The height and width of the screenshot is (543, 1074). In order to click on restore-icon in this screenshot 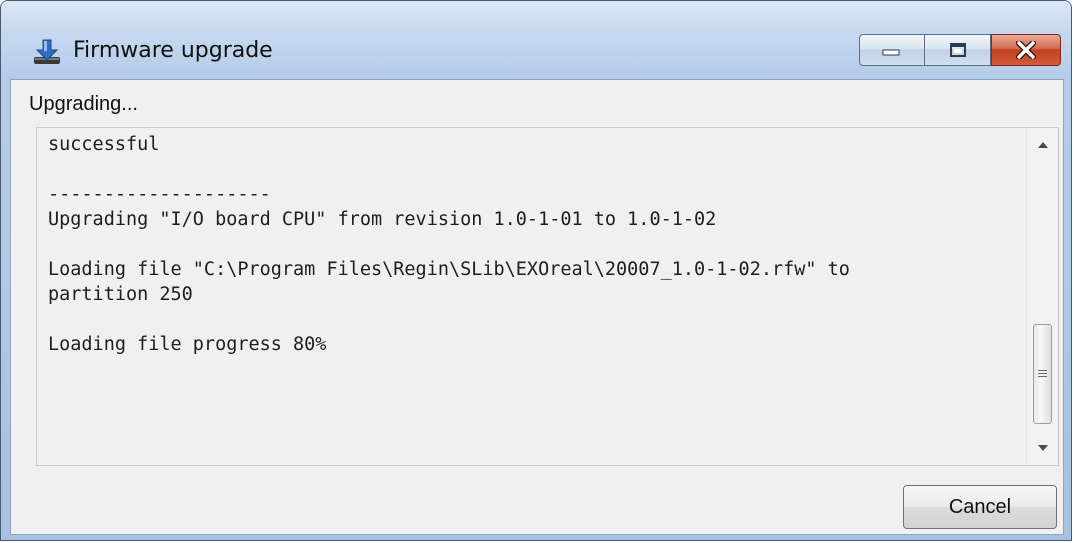, I will do `click(957, 50)`.